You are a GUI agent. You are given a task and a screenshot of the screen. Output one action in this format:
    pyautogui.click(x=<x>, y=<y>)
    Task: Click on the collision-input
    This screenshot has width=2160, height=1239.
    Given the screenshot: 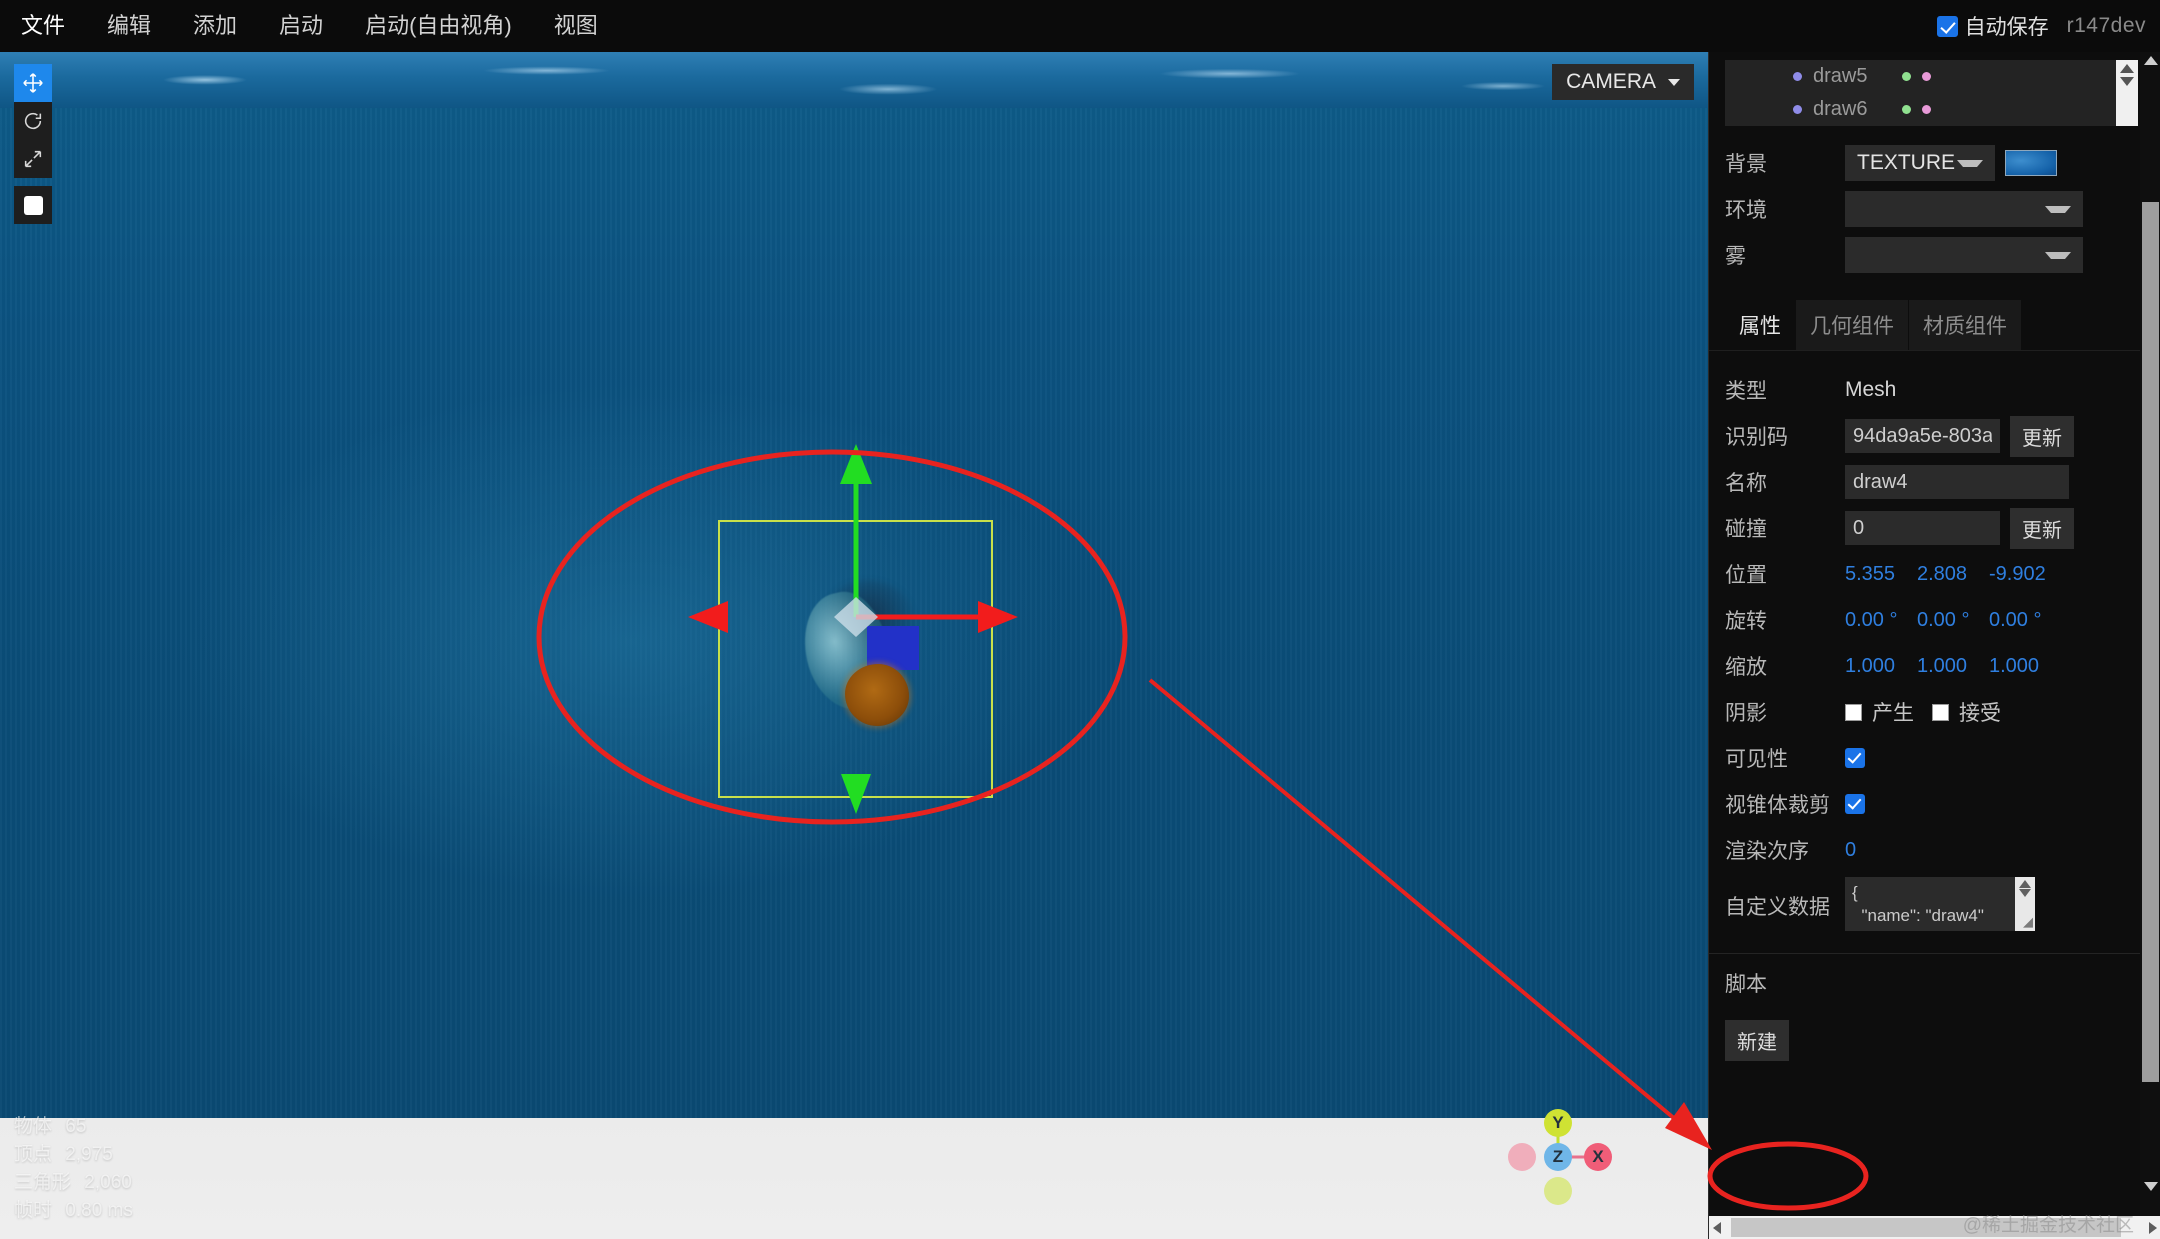 What is the action you would take?
    pyautogui.click(x=1922, y=528)
    